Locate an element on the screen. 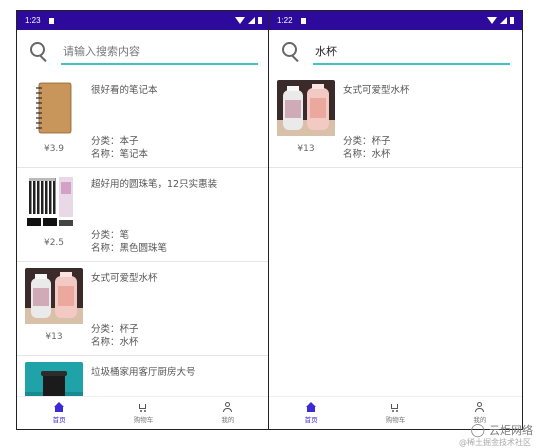 This screenshot has width=539, height=448. watermark-brand: 云炬网络 is located at coordinates (511, 430).